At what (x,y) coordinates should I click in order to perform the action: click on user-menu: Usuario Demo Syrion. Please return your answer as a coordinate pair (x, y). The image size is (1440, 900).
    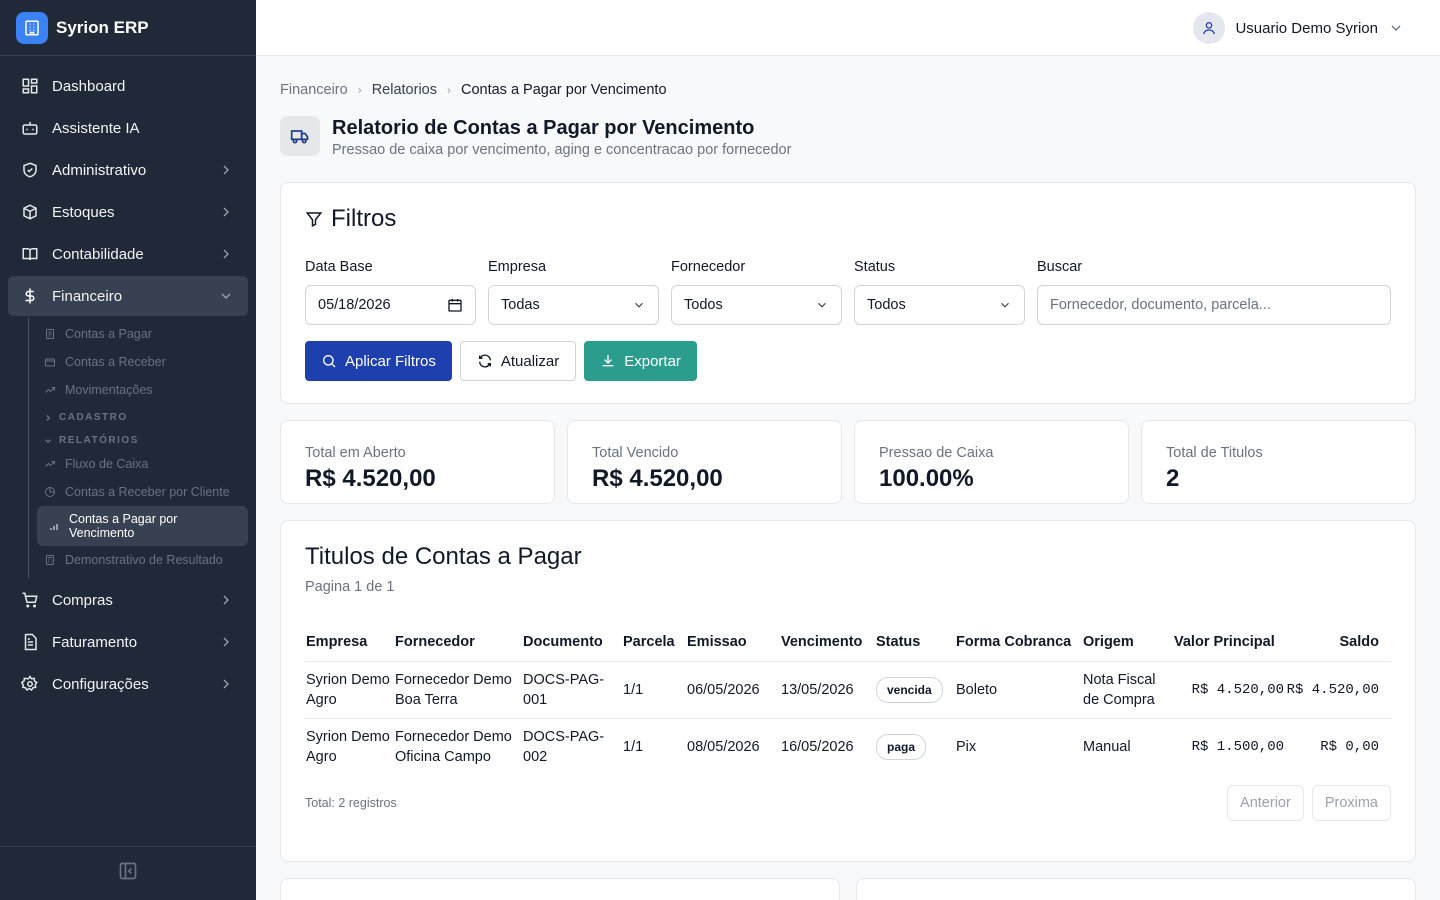
    Looking at the image, I should click on (1298, 28).